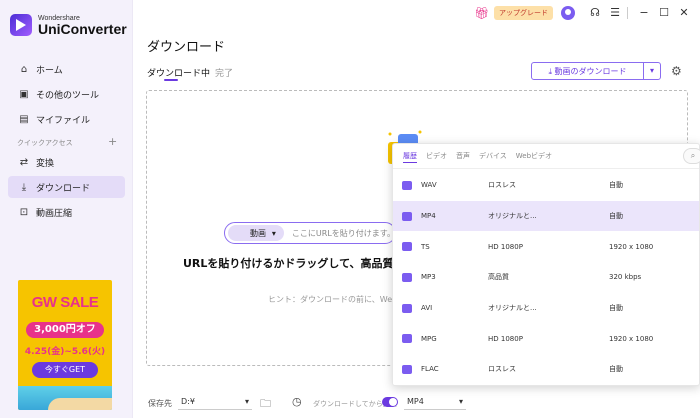  I want to click on avatar, so click(568, 13).